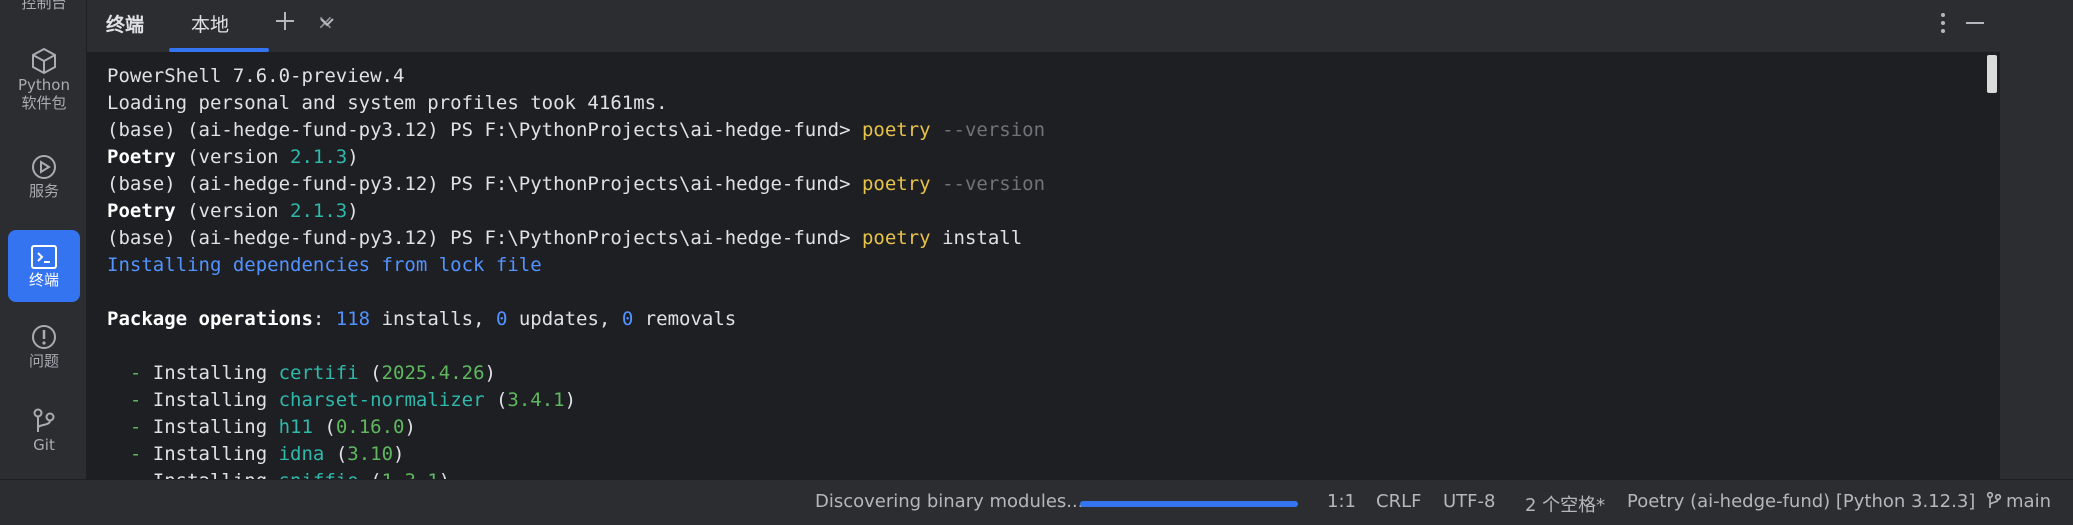 The height and width of the screenshot is (525, 2073). I want to click on terminal-line: - Installing h11 (0.16.0), so click(576, 427).